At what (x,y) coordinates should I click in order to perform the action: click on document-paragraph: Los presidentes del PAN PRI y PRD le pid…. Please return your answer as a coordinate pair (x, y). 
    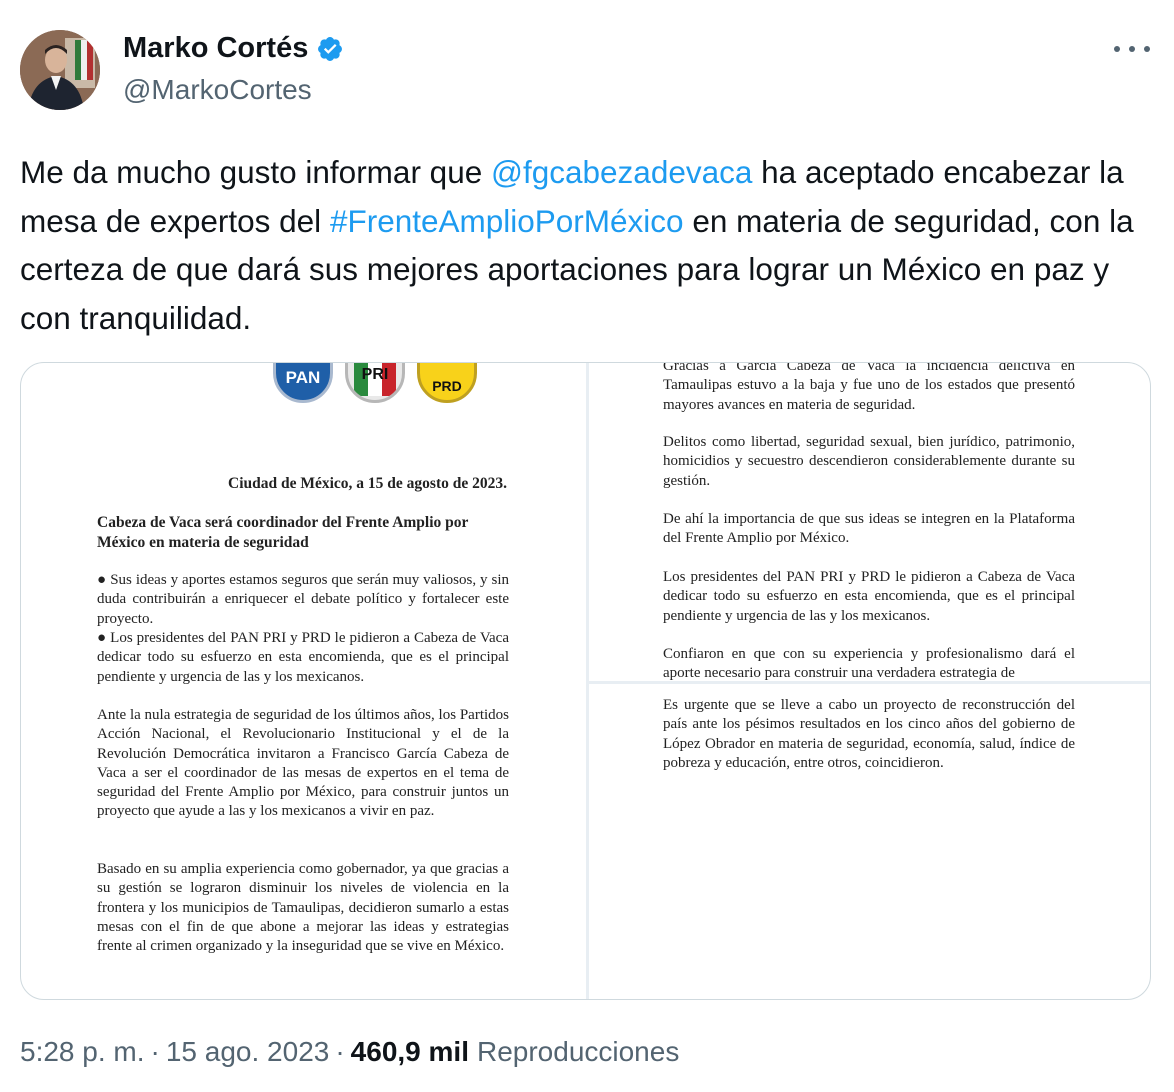
    Looking at the image, I should click on (869, 596).